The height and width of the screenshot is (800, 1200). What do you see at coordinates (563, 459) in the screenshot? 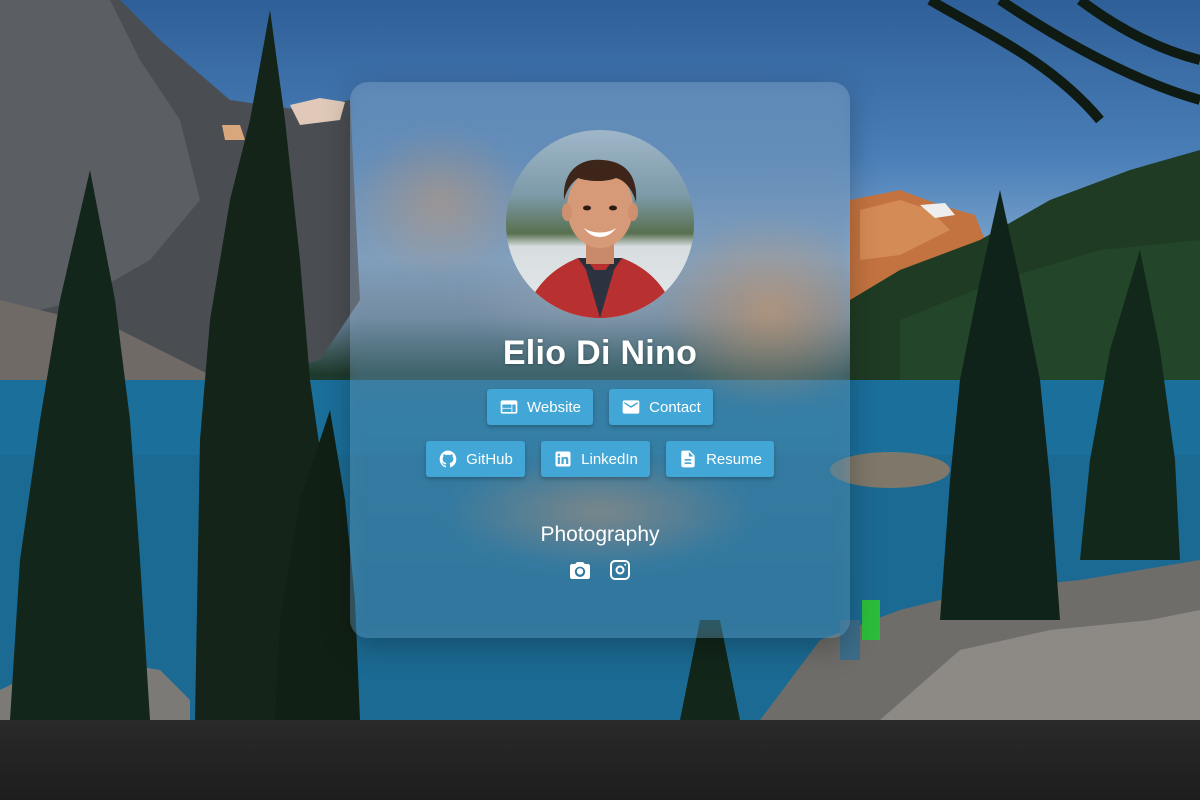
I see `linkedin-icon` at bounding box center [563, 459].